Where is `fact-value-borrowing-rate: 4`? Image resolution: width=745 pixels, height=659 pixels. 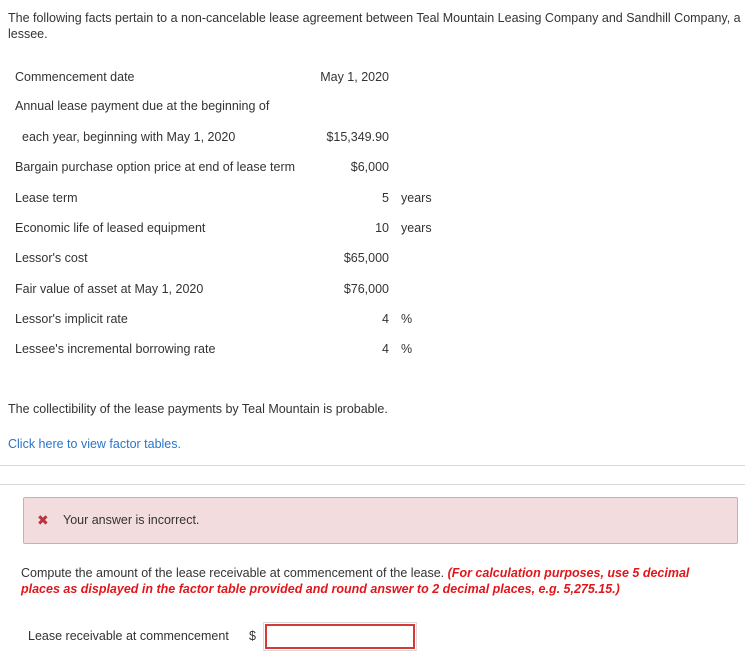 fact-value-borrowing-rate: 4 is located at coordinates (385, 349).